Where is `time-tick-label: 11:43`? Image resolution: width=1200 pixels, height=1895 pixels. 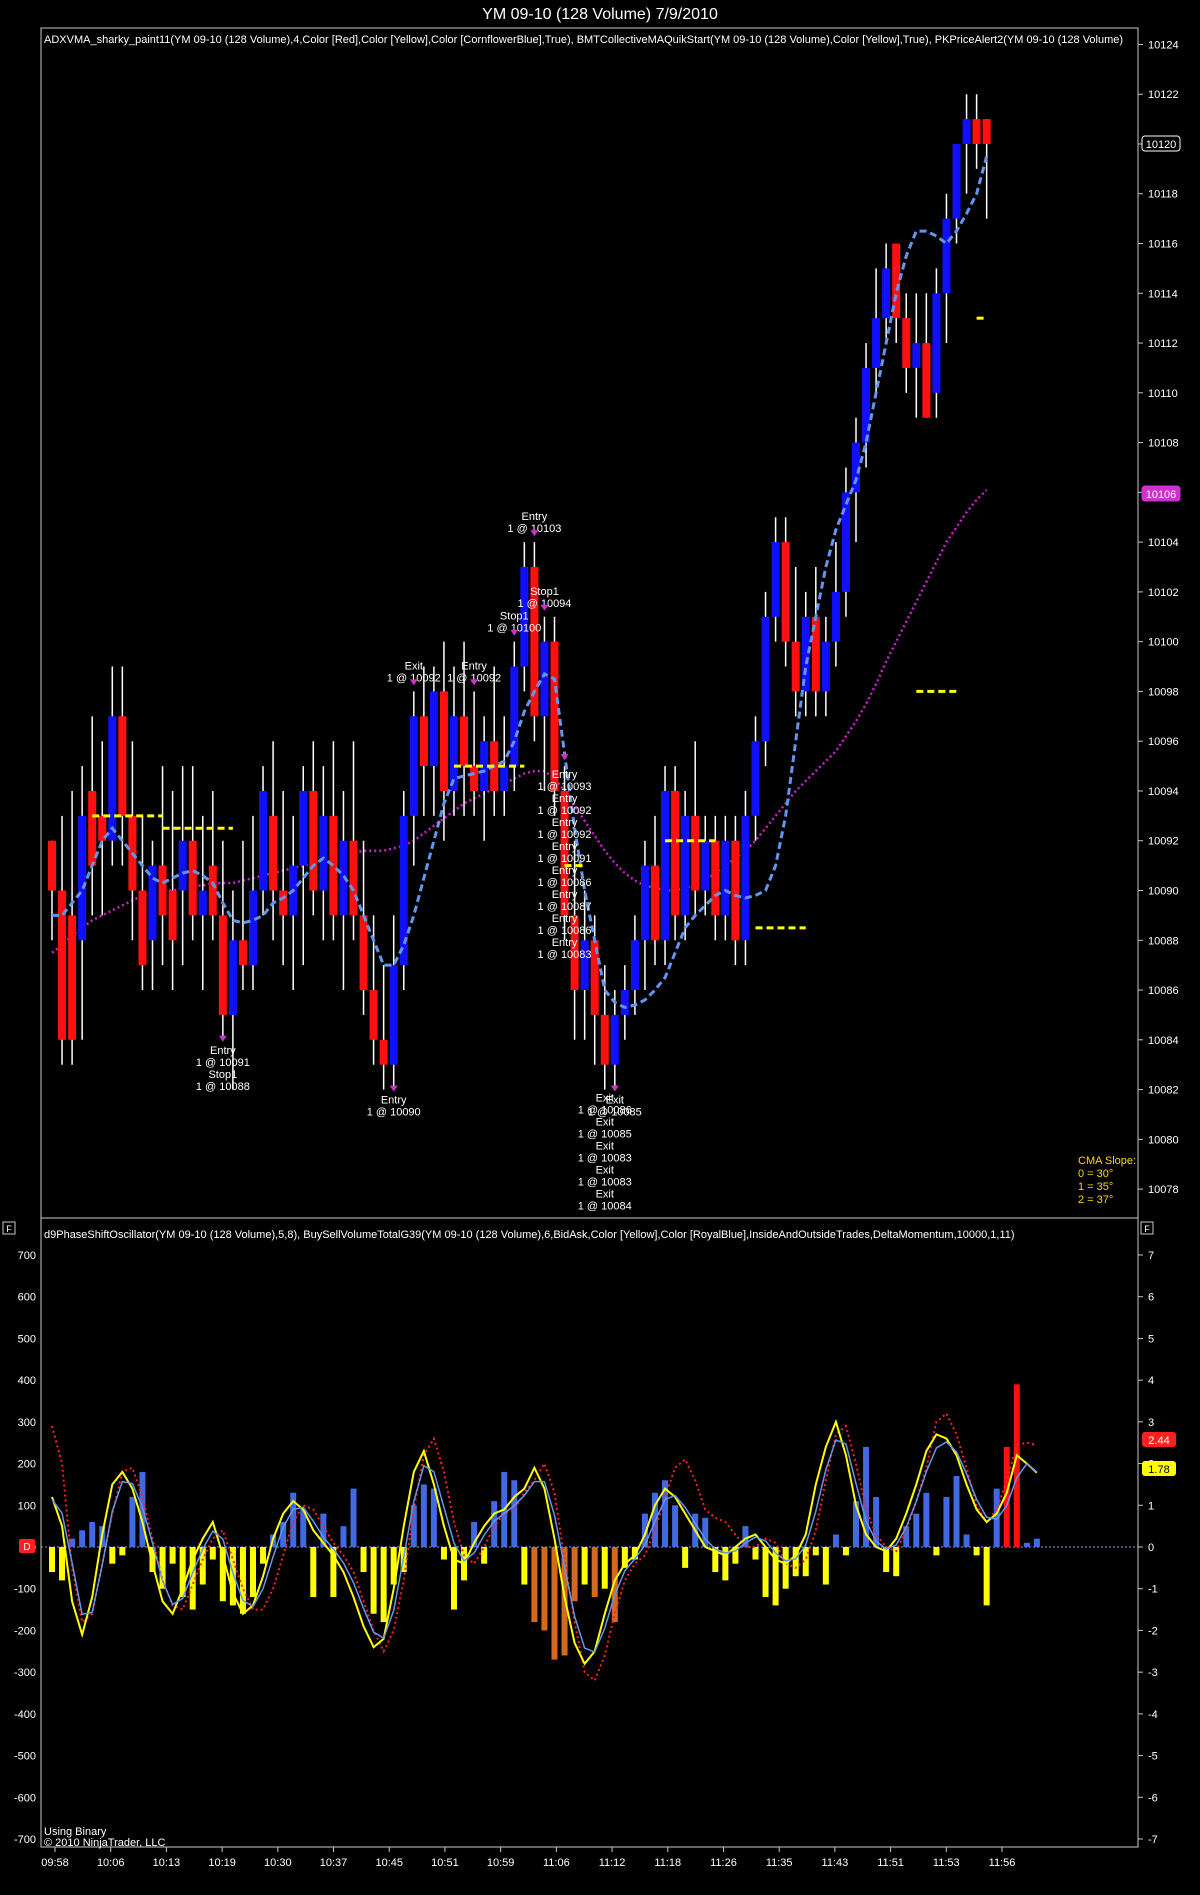 time-tick-label: 11:43 is located at coordinates (835, 1863).